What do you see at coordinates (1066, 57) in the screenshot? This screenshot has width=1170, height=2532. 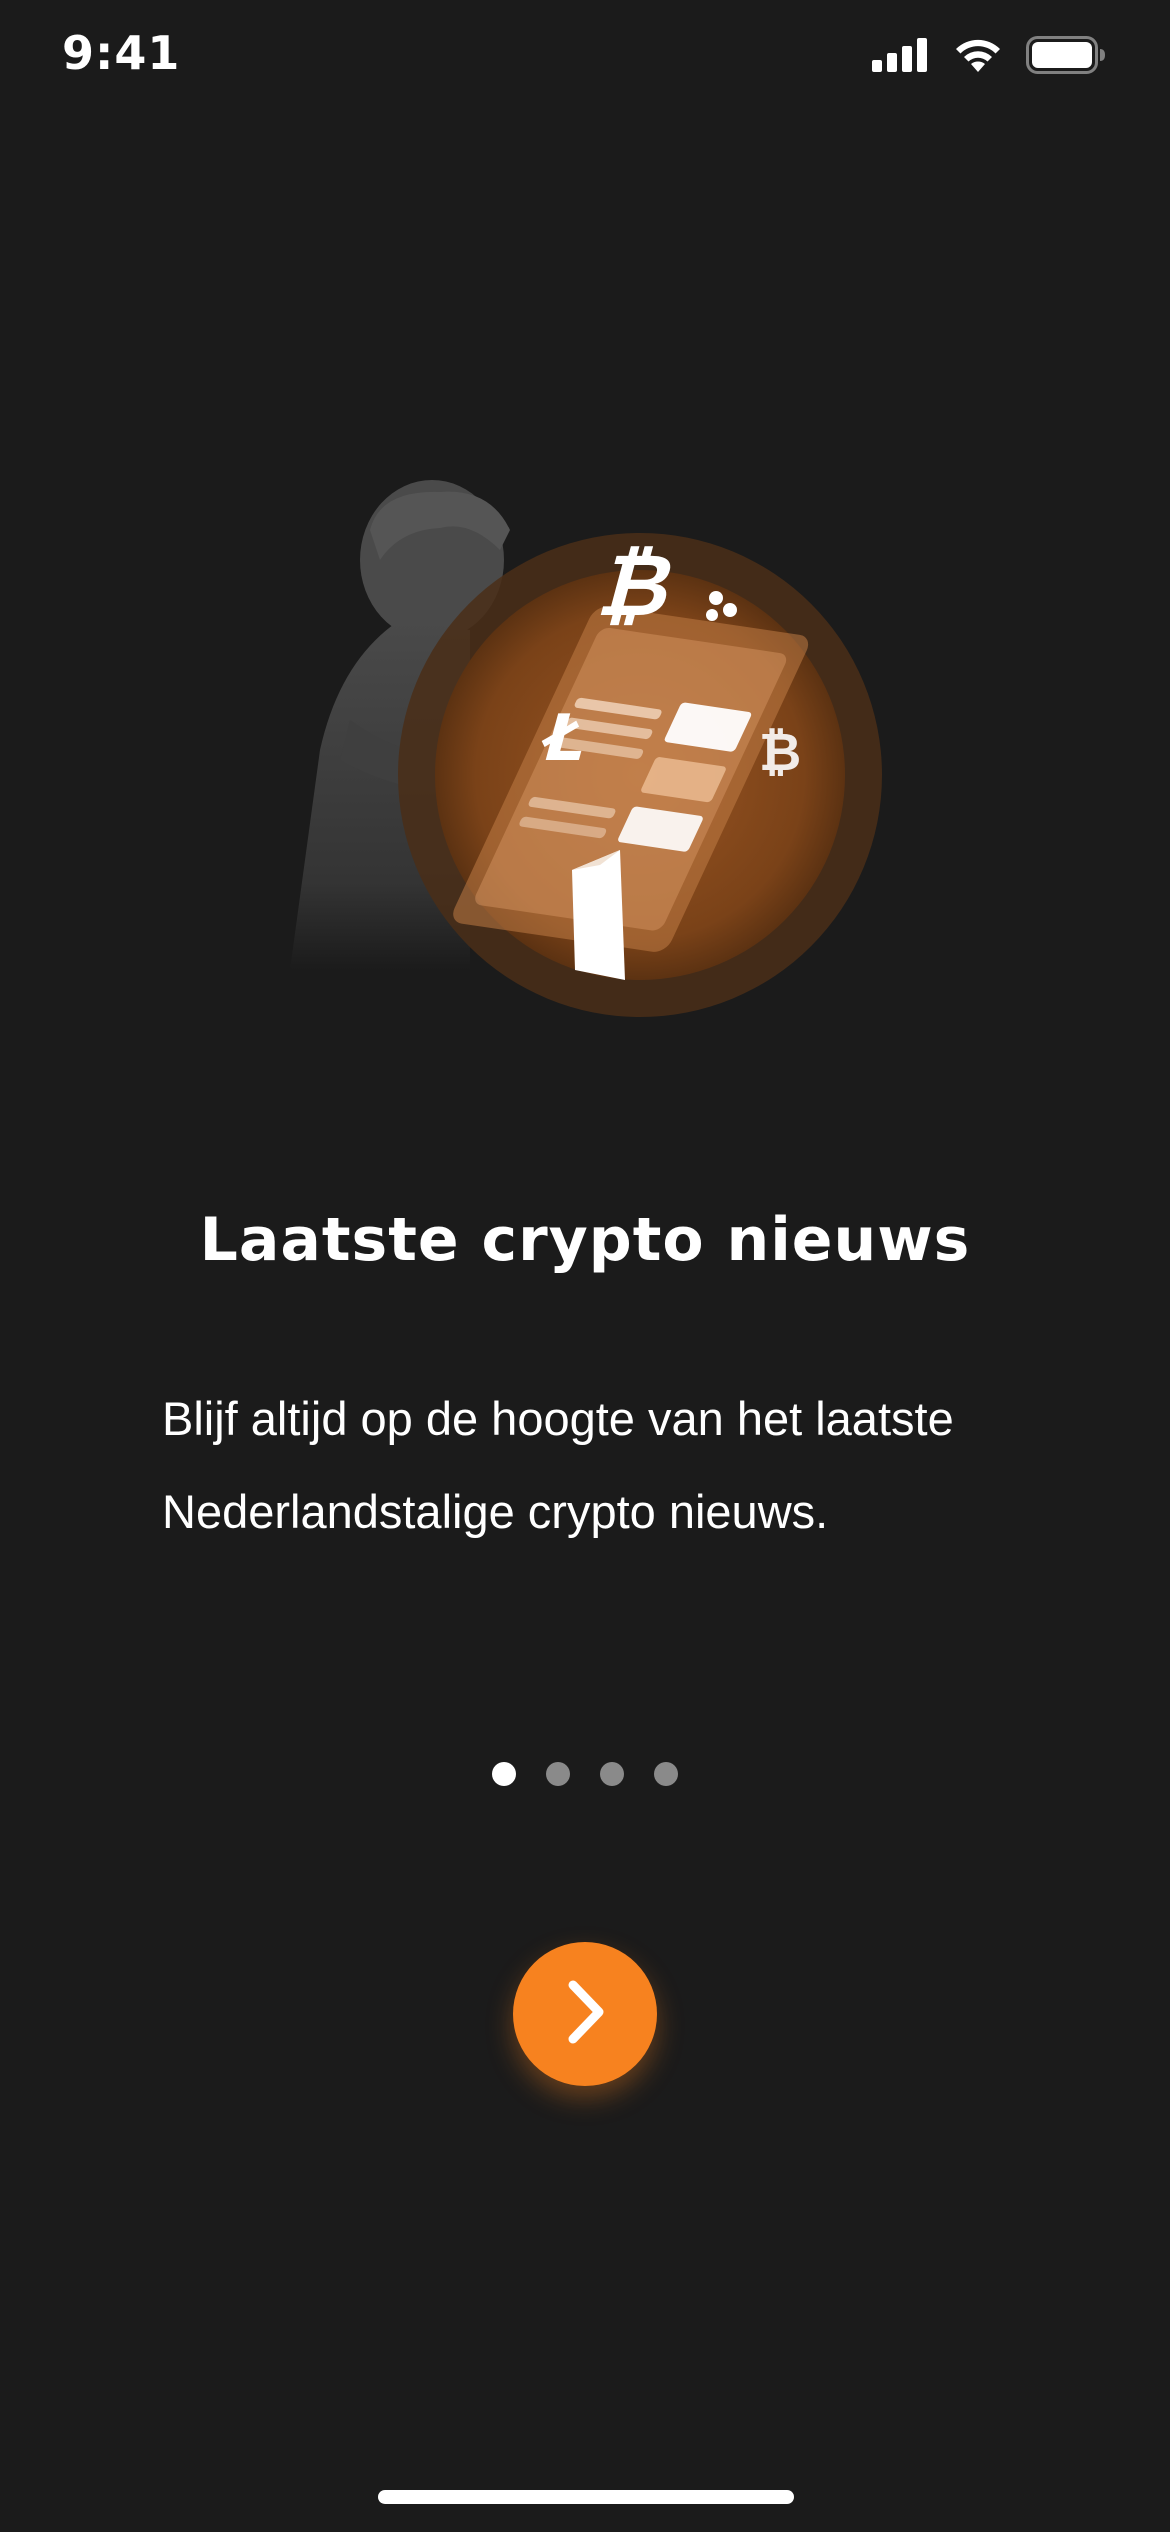 I see `battery-icon` at bounding box center [1066, 57].